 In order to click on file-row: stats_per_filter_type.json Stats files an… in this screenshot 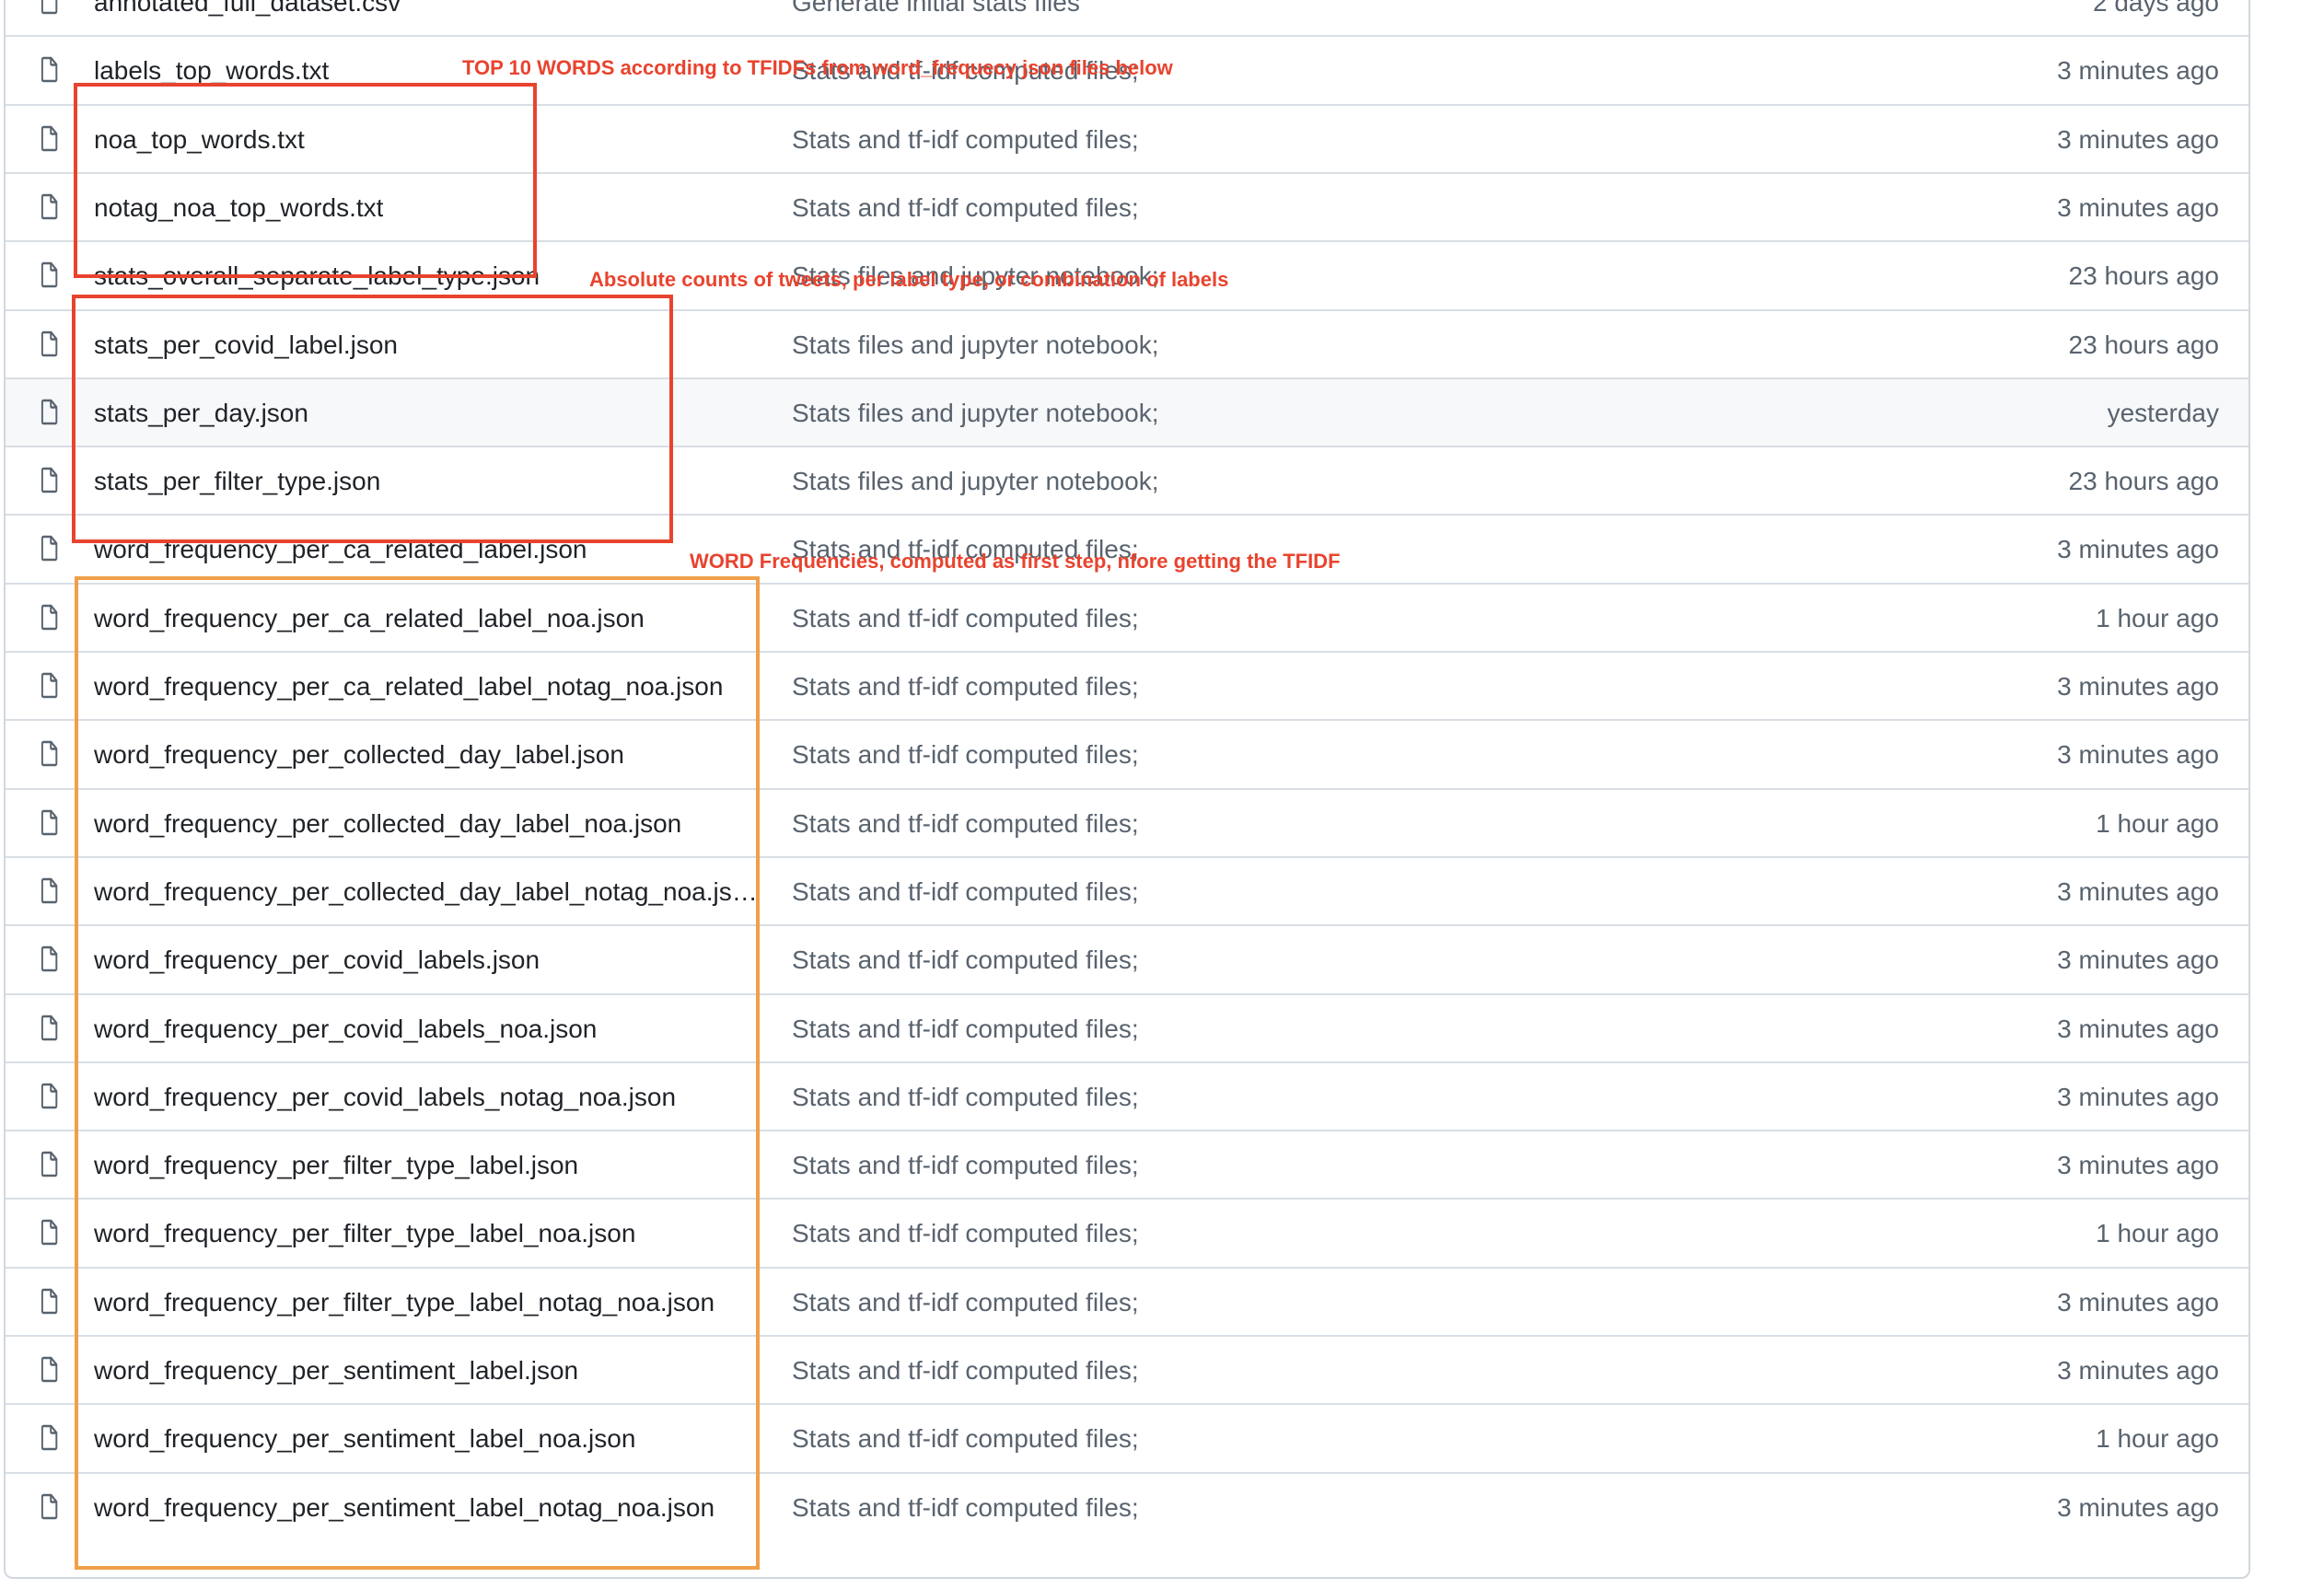, I will do `click(1127, 480)`.